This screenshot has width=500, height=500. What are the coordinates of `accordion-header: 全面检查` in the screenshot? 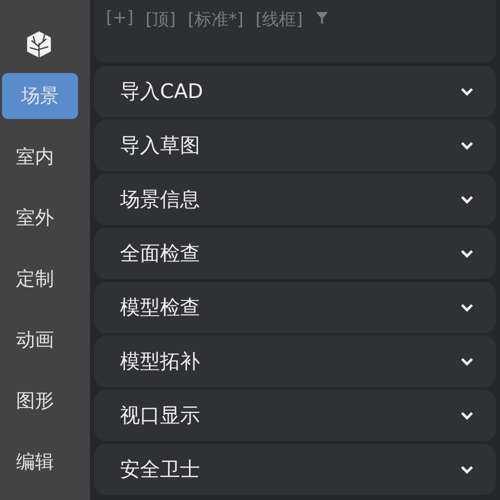 It's located at (295, 253).